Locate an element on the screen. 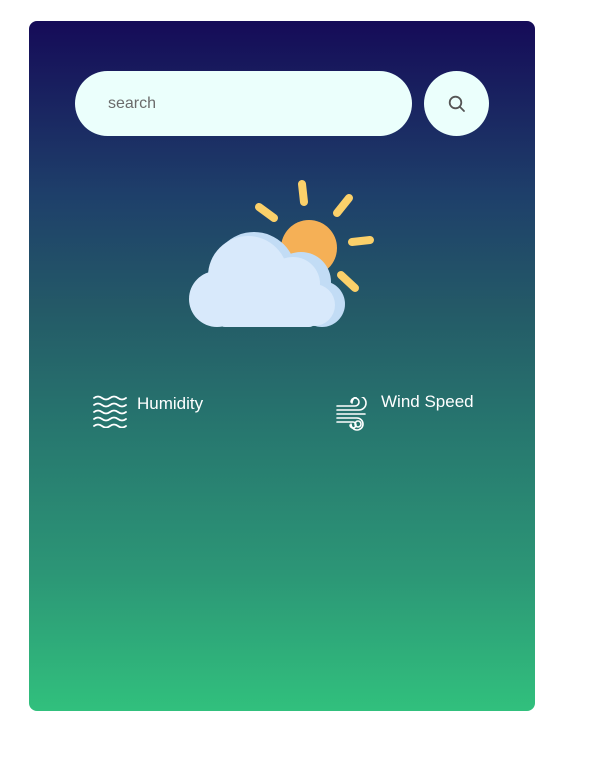  humidity-detail: Humidity is located at coordinates (147, 411).